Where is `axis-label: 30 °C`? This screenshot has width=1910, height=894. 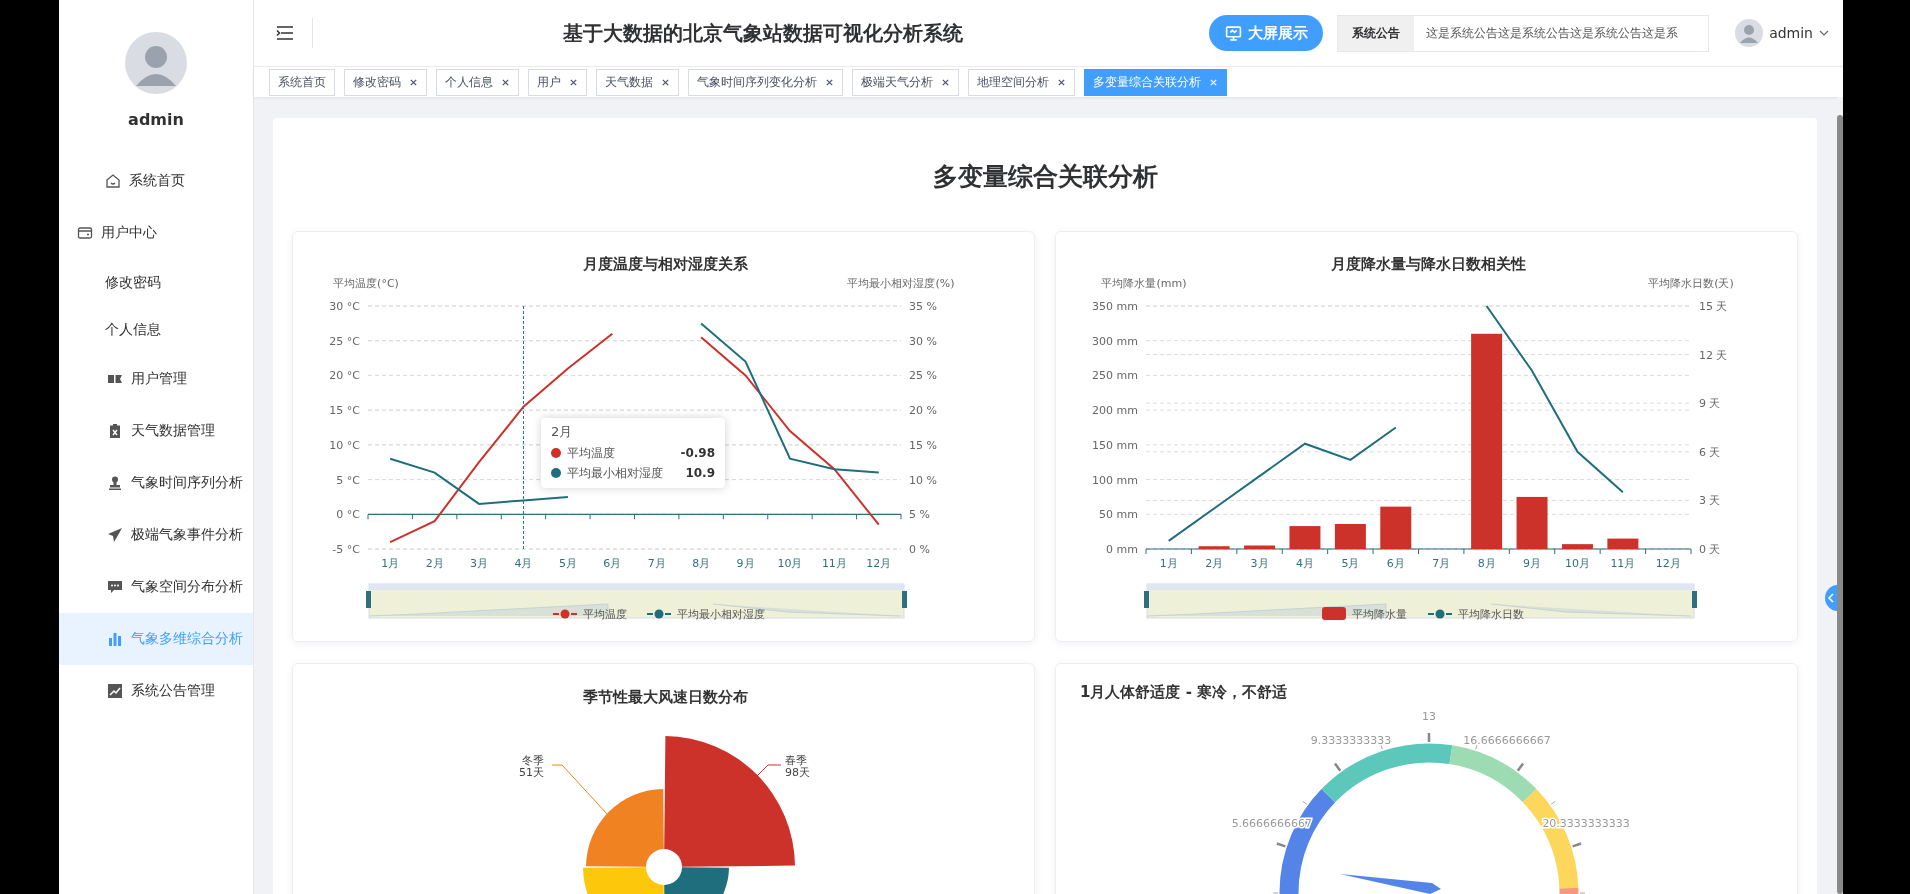
axis-label: 30 °C is located at coordinates (344, 306).